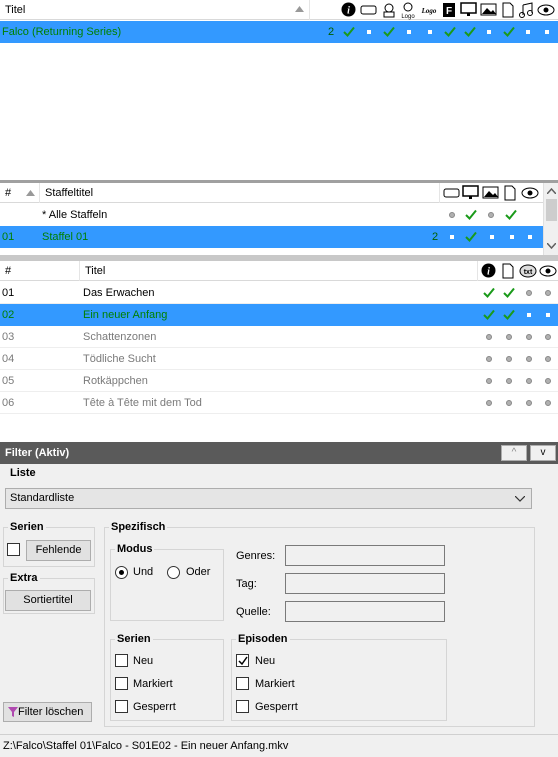 This screenshot has width=558, height=757. I want to click on serien-gesperrt-checkbox, so click(121, 706).